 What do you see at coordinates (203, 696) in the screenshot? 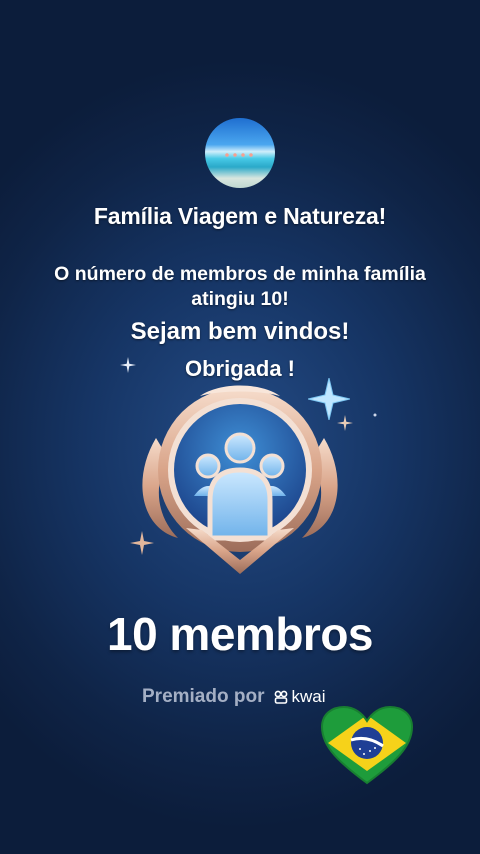
I see `awarded-by-label: Premiado por` at bounding box center [203, 696].